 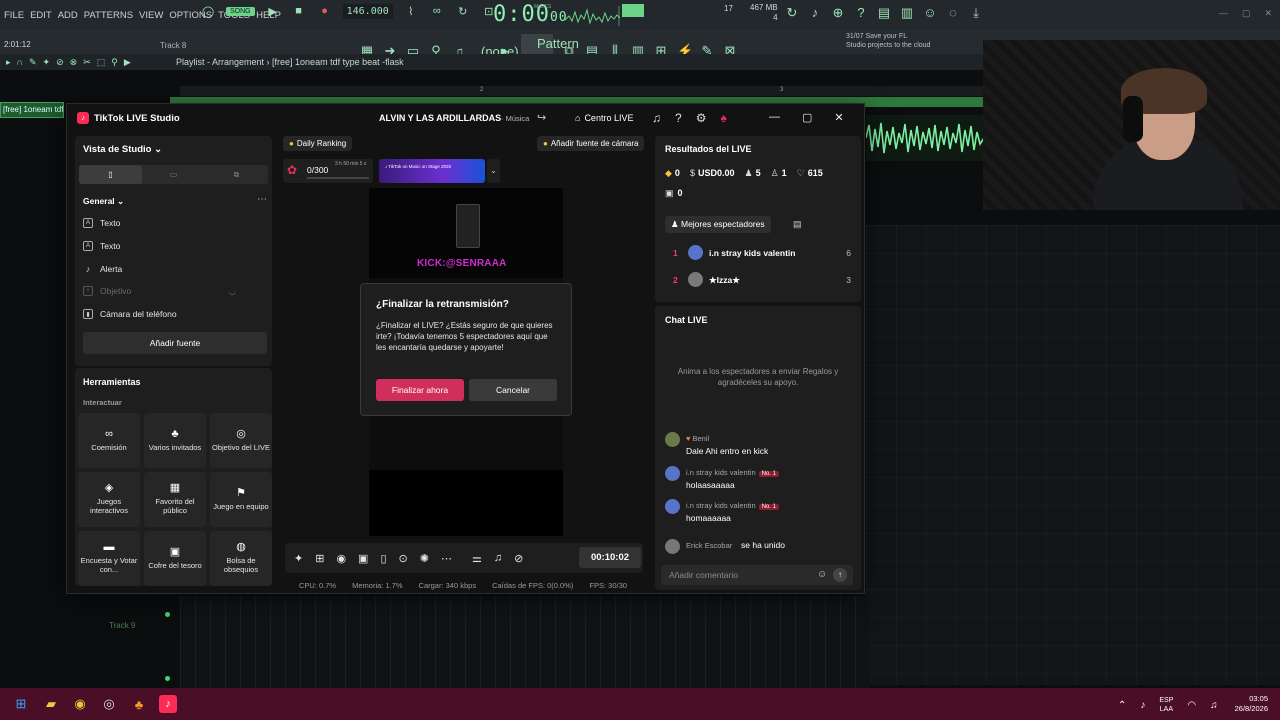 What do you see at coordinates (884, 13) in the screenshot?
I see `save-icon: ▤` at bounding box center [884, 13].